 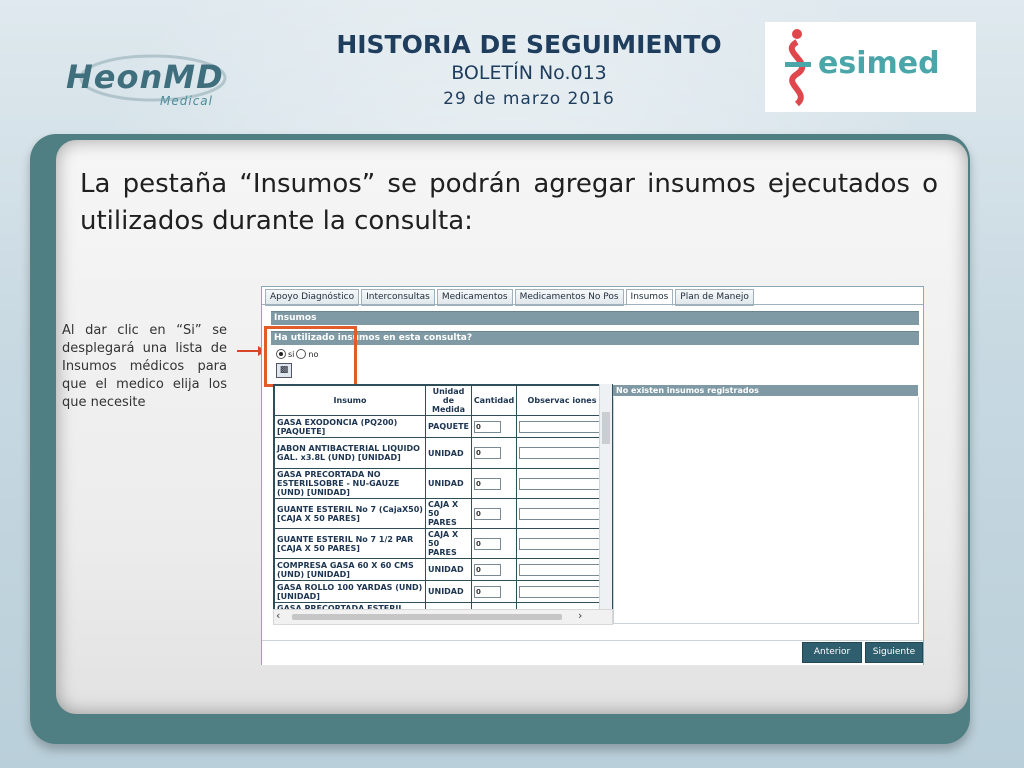 I want to click on insumo-name: GASA EXODONCIA (PQ200) [PAQUETE], so click(x=350, y=426).